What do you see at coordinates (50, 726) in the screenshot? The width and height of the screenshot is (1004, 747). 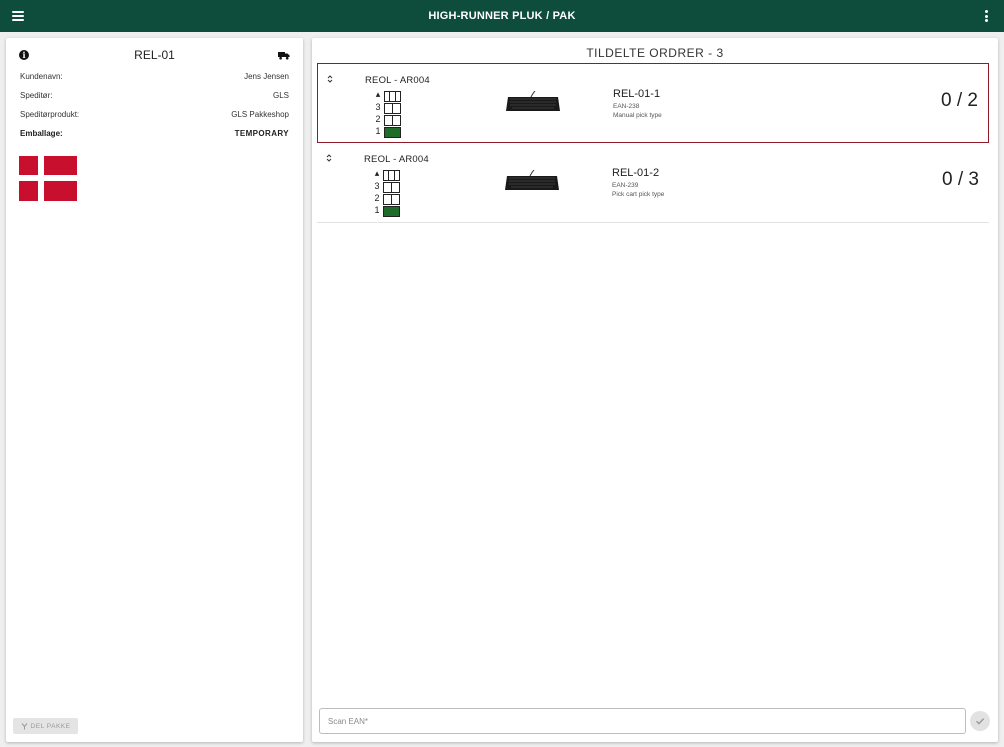 I see `split-package-label: DEL PAKKE` at bounding box center [50, 726].